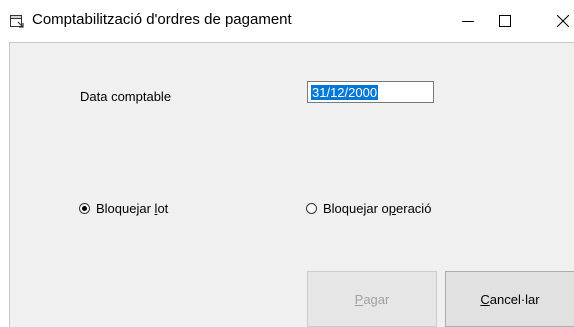  I want to click on minimize-icon, so click(468, 21).